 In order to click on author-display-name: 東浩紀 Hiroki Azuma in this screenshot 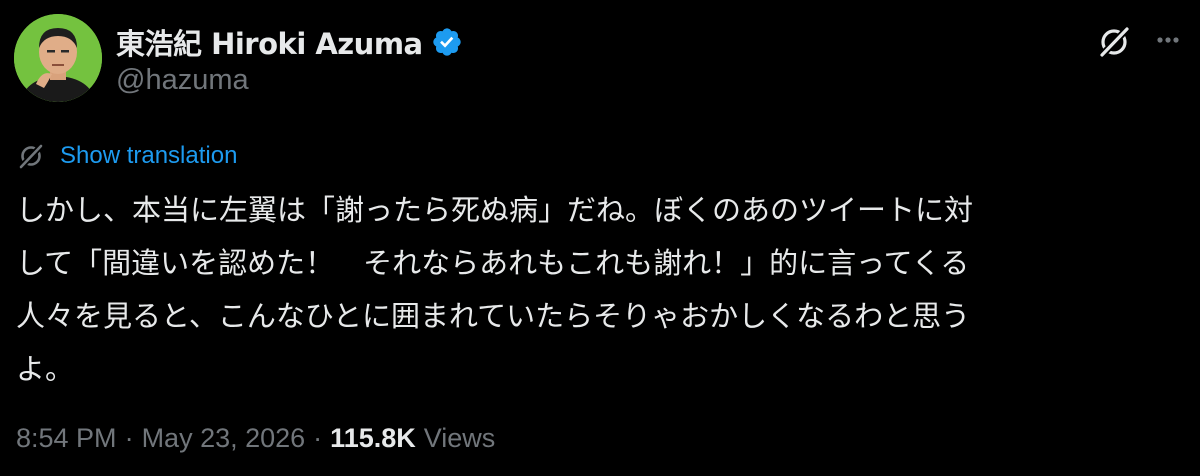, I will do `click(269, 42)`.